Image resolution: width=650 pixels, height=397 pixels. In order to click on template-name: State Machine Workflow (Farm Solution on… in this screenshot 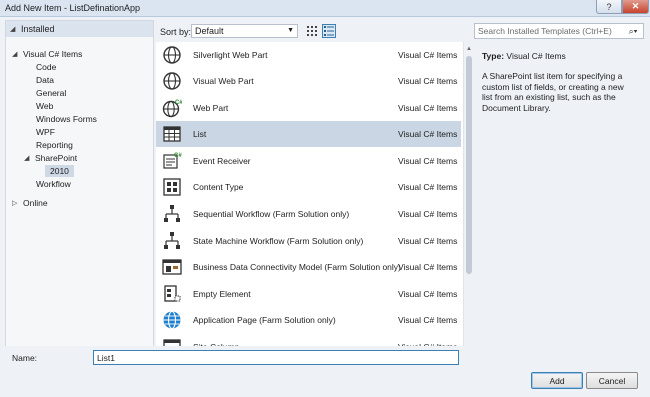, I will do `click(278, 241)`.